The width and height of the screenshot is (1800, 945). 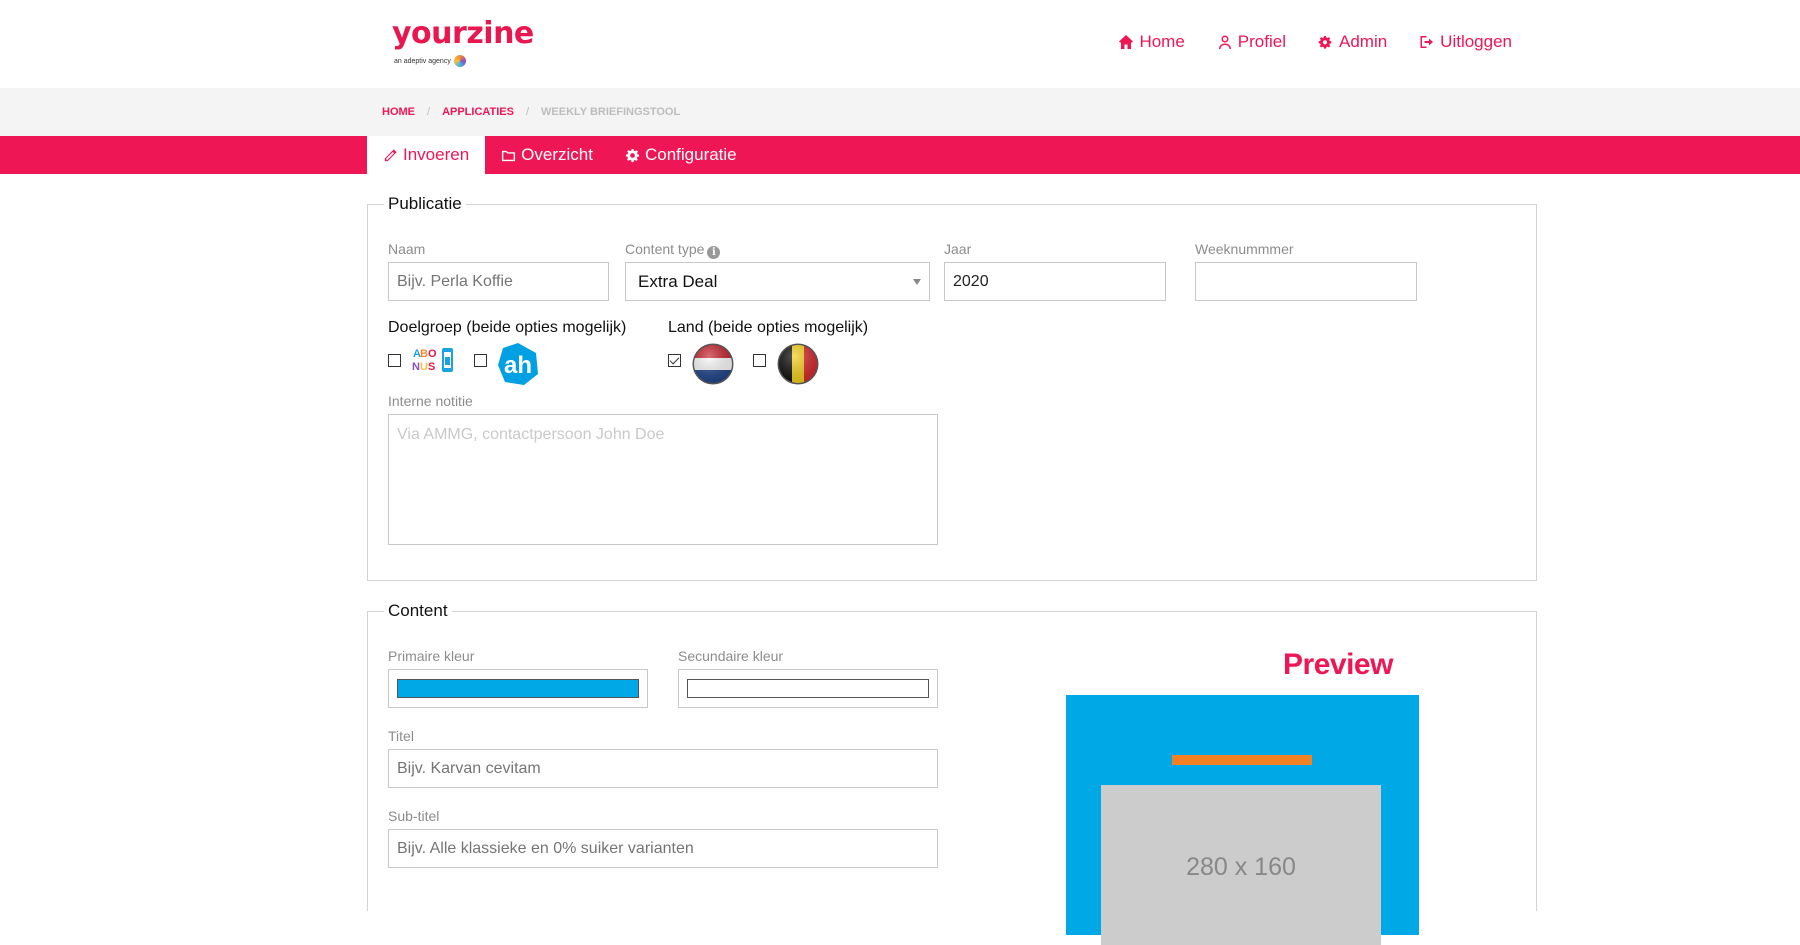 I want to click on doelgroep-ah-checkbox, so click(x=480, y=360).